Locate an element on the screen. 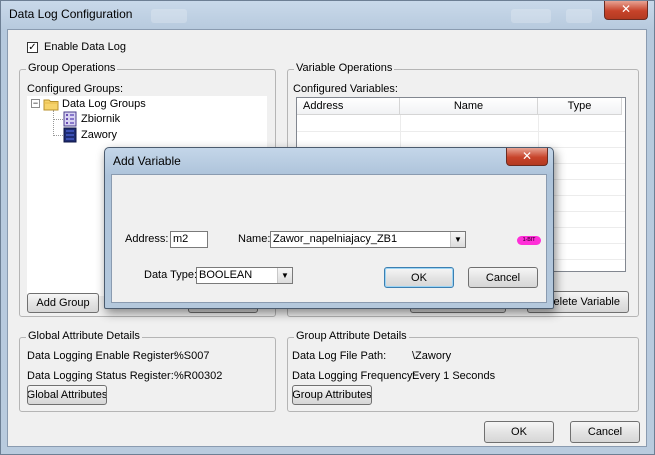 This screenshot has height=455, width=655. column-header-address: Address is located at coordinates (348, 106).